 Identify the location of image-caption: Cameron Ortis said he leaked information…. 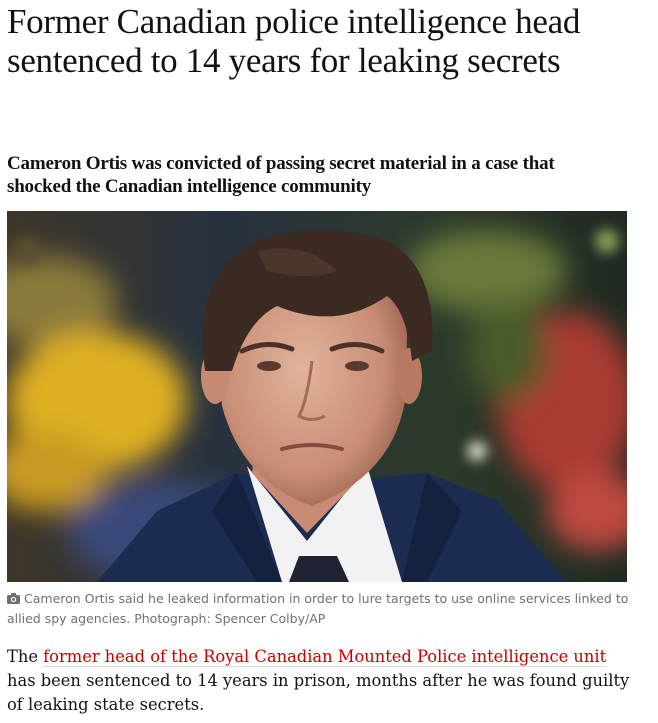
(319, 608).